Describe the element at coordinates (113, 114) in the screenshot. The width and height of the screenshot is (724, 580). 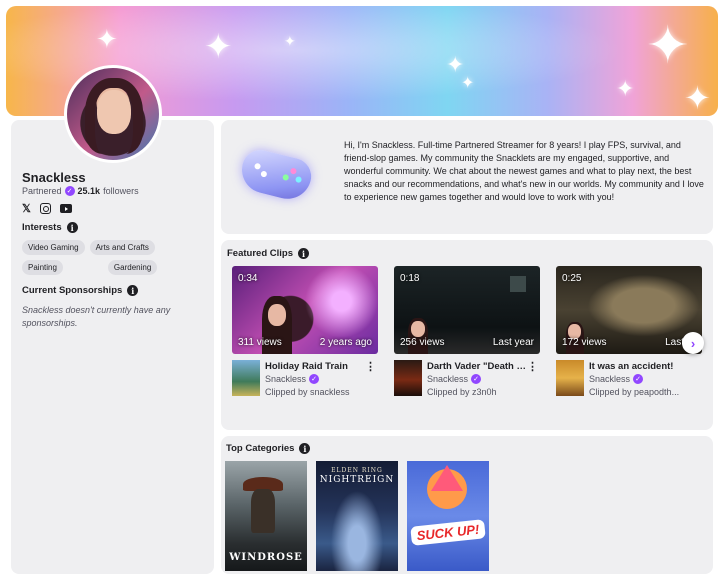
I see `avatar` at that location.